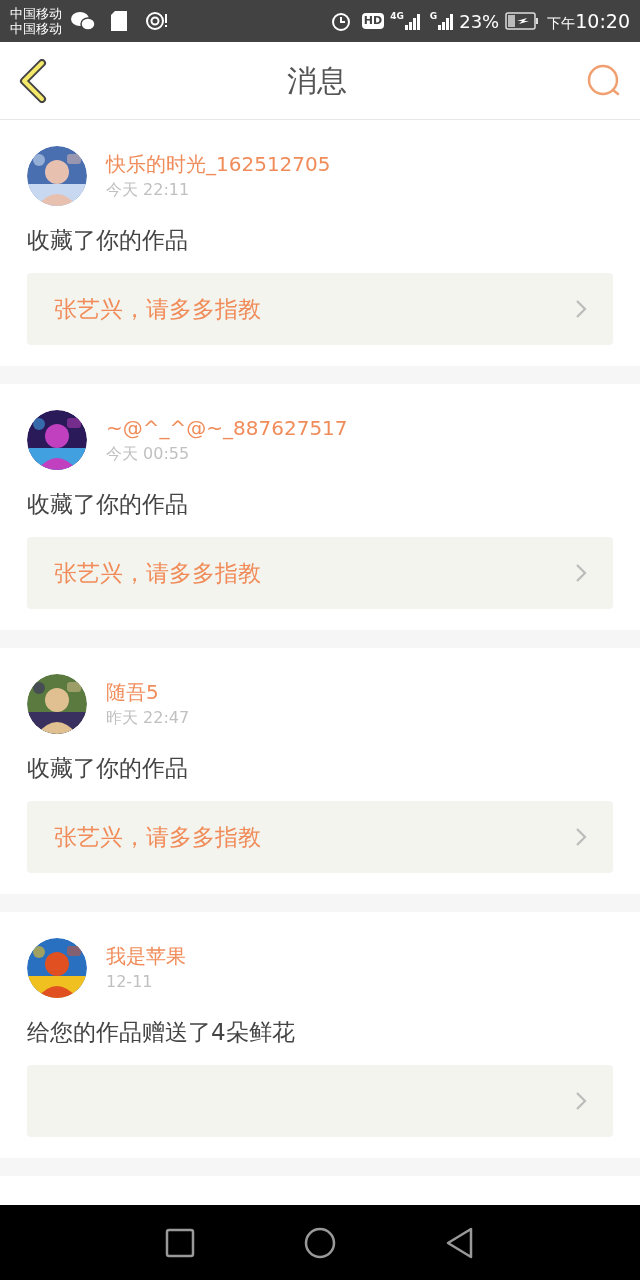 This screenshot has width=640, height=1280. What do you see at coordinates (33, 80) in the screenshot?
I see `back-button` at bounding box center [33, 80].